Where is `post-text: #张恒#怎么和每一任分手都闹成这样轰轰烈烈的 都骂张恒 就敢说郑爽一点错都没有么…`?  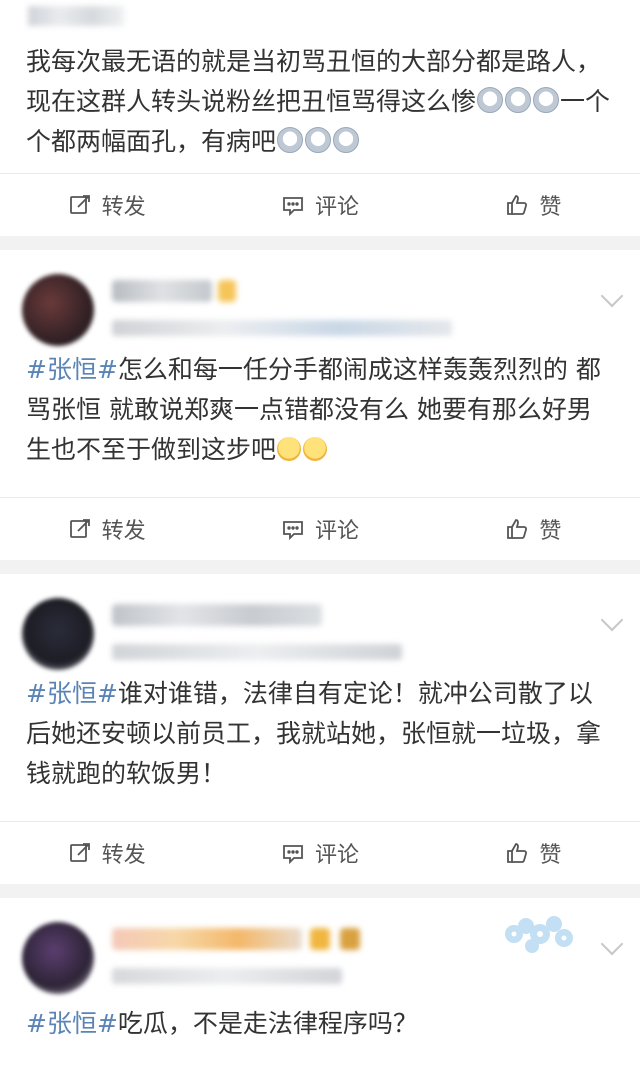 post-text: #张恒#怎么和每一任分手都闹成这样轰轰烈烈的 都骂张恒 就敢说郑爽一点错都没有么… is located at coordinates (313, 409).